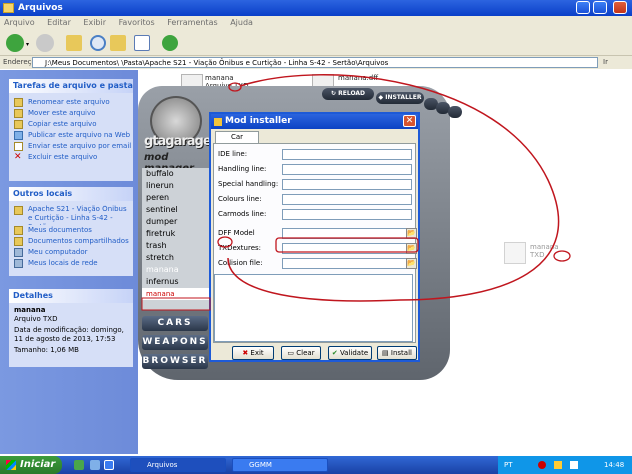 This screenshot has width=632, height=474. What do you see at coordinates (358, 78) in the screenshot?
I see `file-item-dff: manana.dff` at bounding box center [358, 78].